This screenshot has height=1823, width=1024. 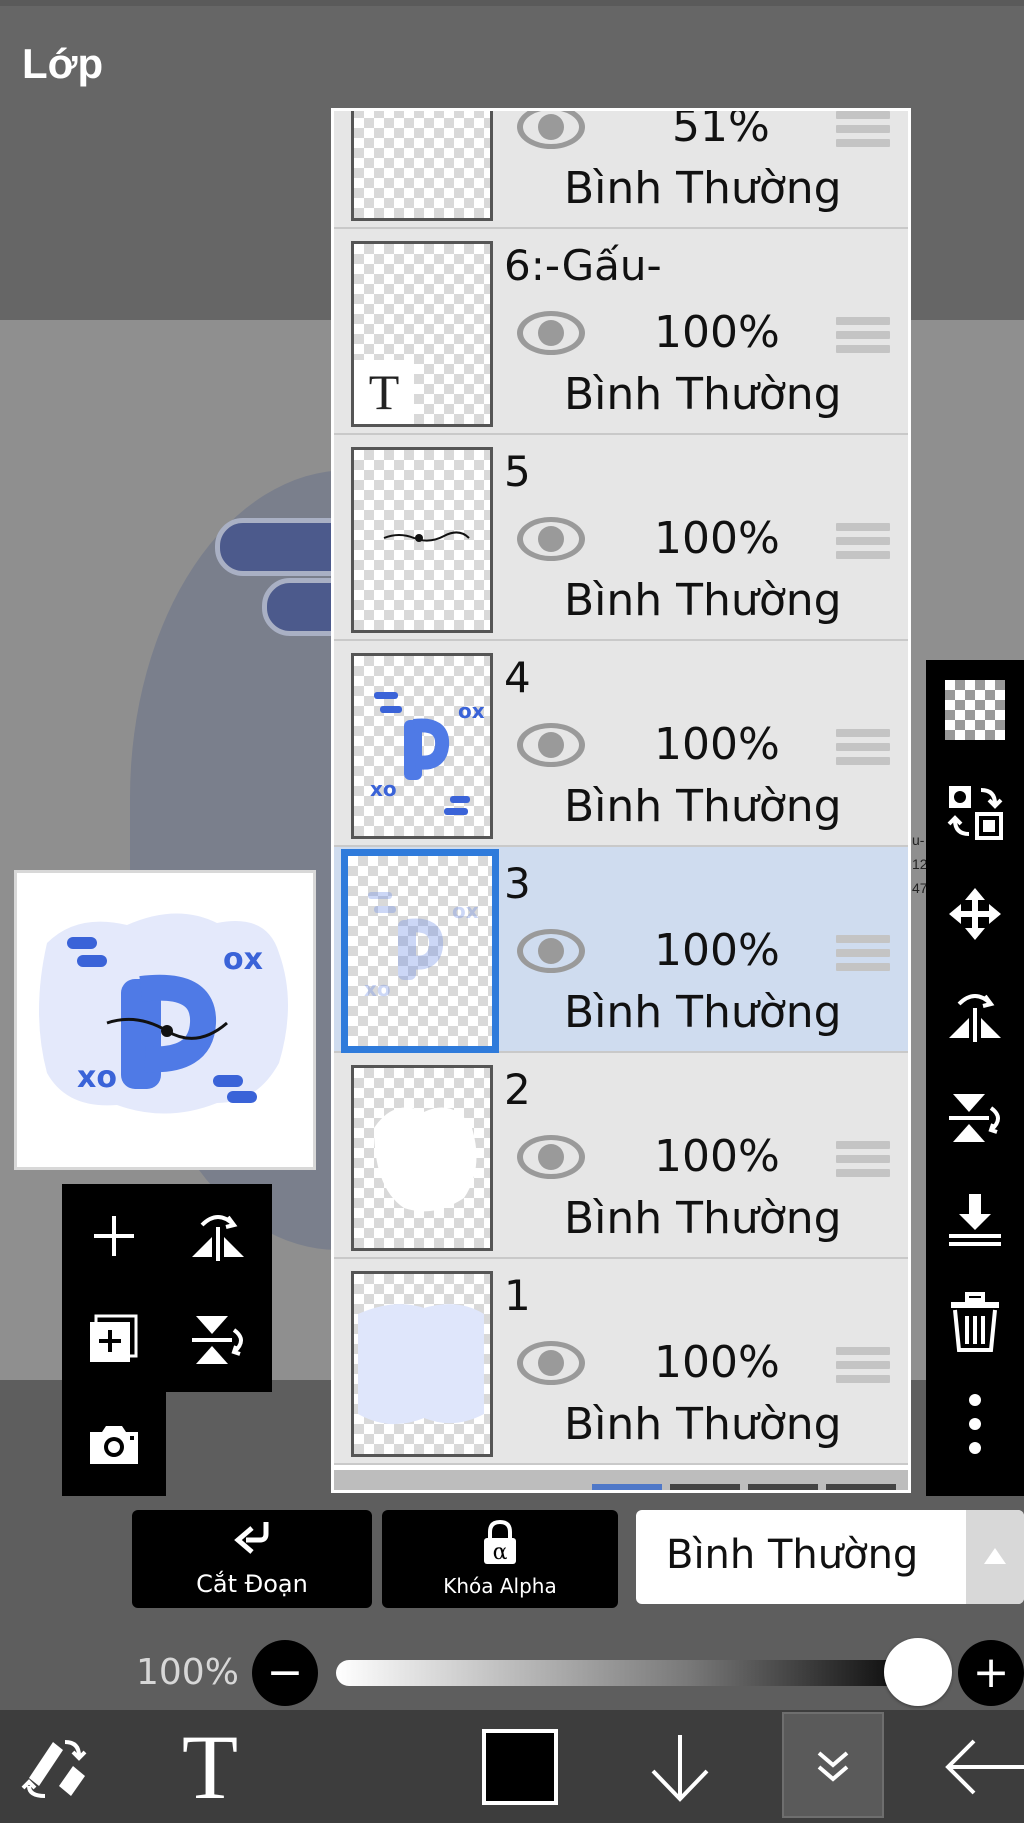 What do you see at coordinates (621, 1362) in the screenshot?
I see `layer-row: 1 100% Bình Thường` at bounding box center [621, 1362].